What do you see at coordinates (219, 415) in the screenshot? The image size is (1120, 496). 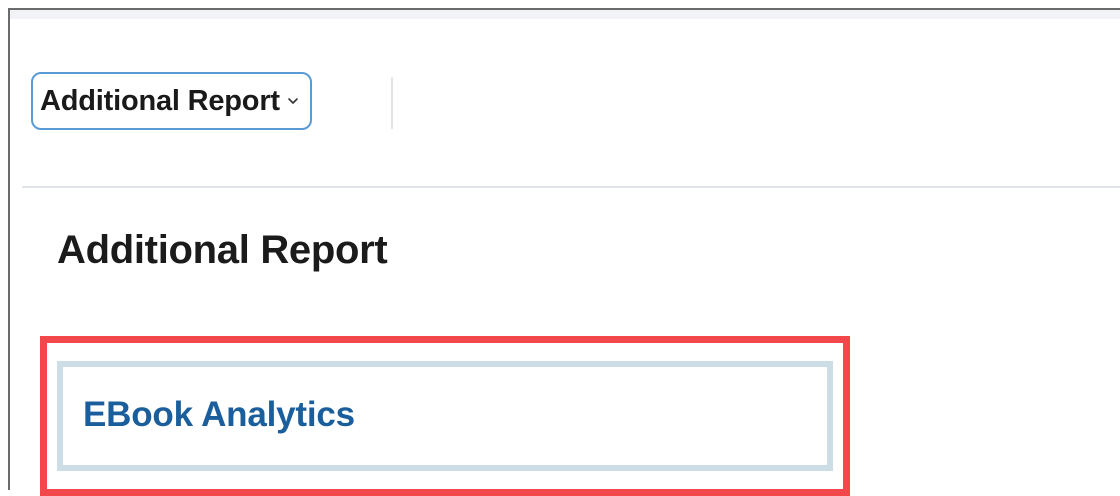 I see `report-link-ebook-analytics: EBook Analytics` at bounding box center [219, 415].